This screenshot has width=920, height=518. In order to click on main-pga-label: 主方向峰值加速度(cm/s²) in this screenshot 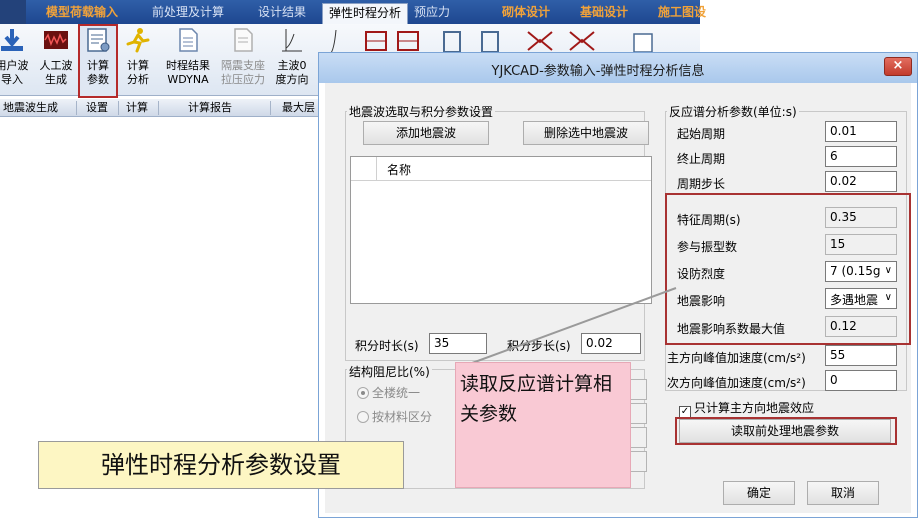, I will do `click(736, 358)`.